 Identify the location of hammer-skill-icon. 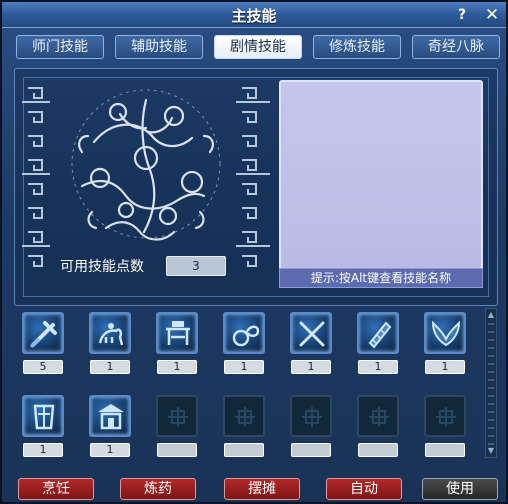
(43, 333).